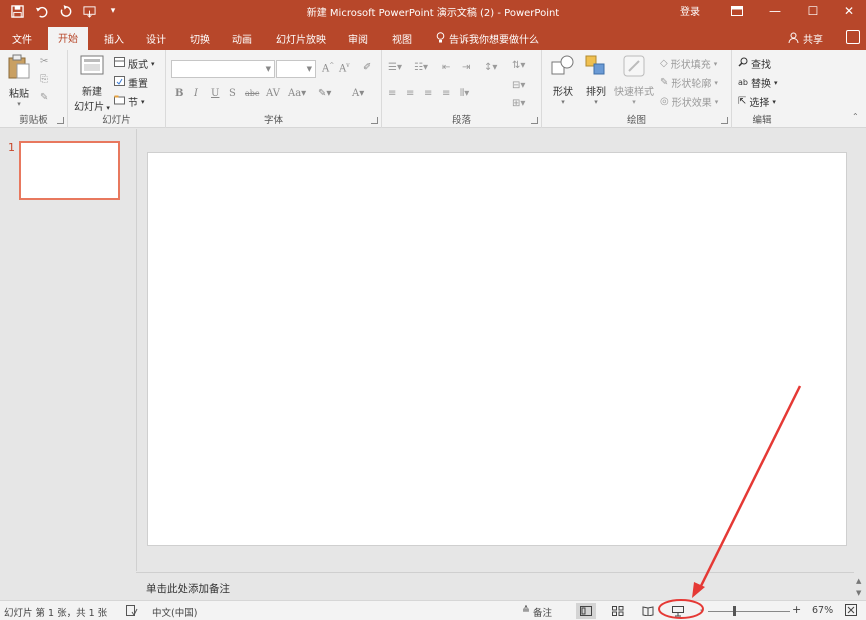 This screenshot has height=620, width=866. What do you see at coordinates (232, 93) in the screenshot?
I see `shadow-icon: S` at bounding box center [232, 93].